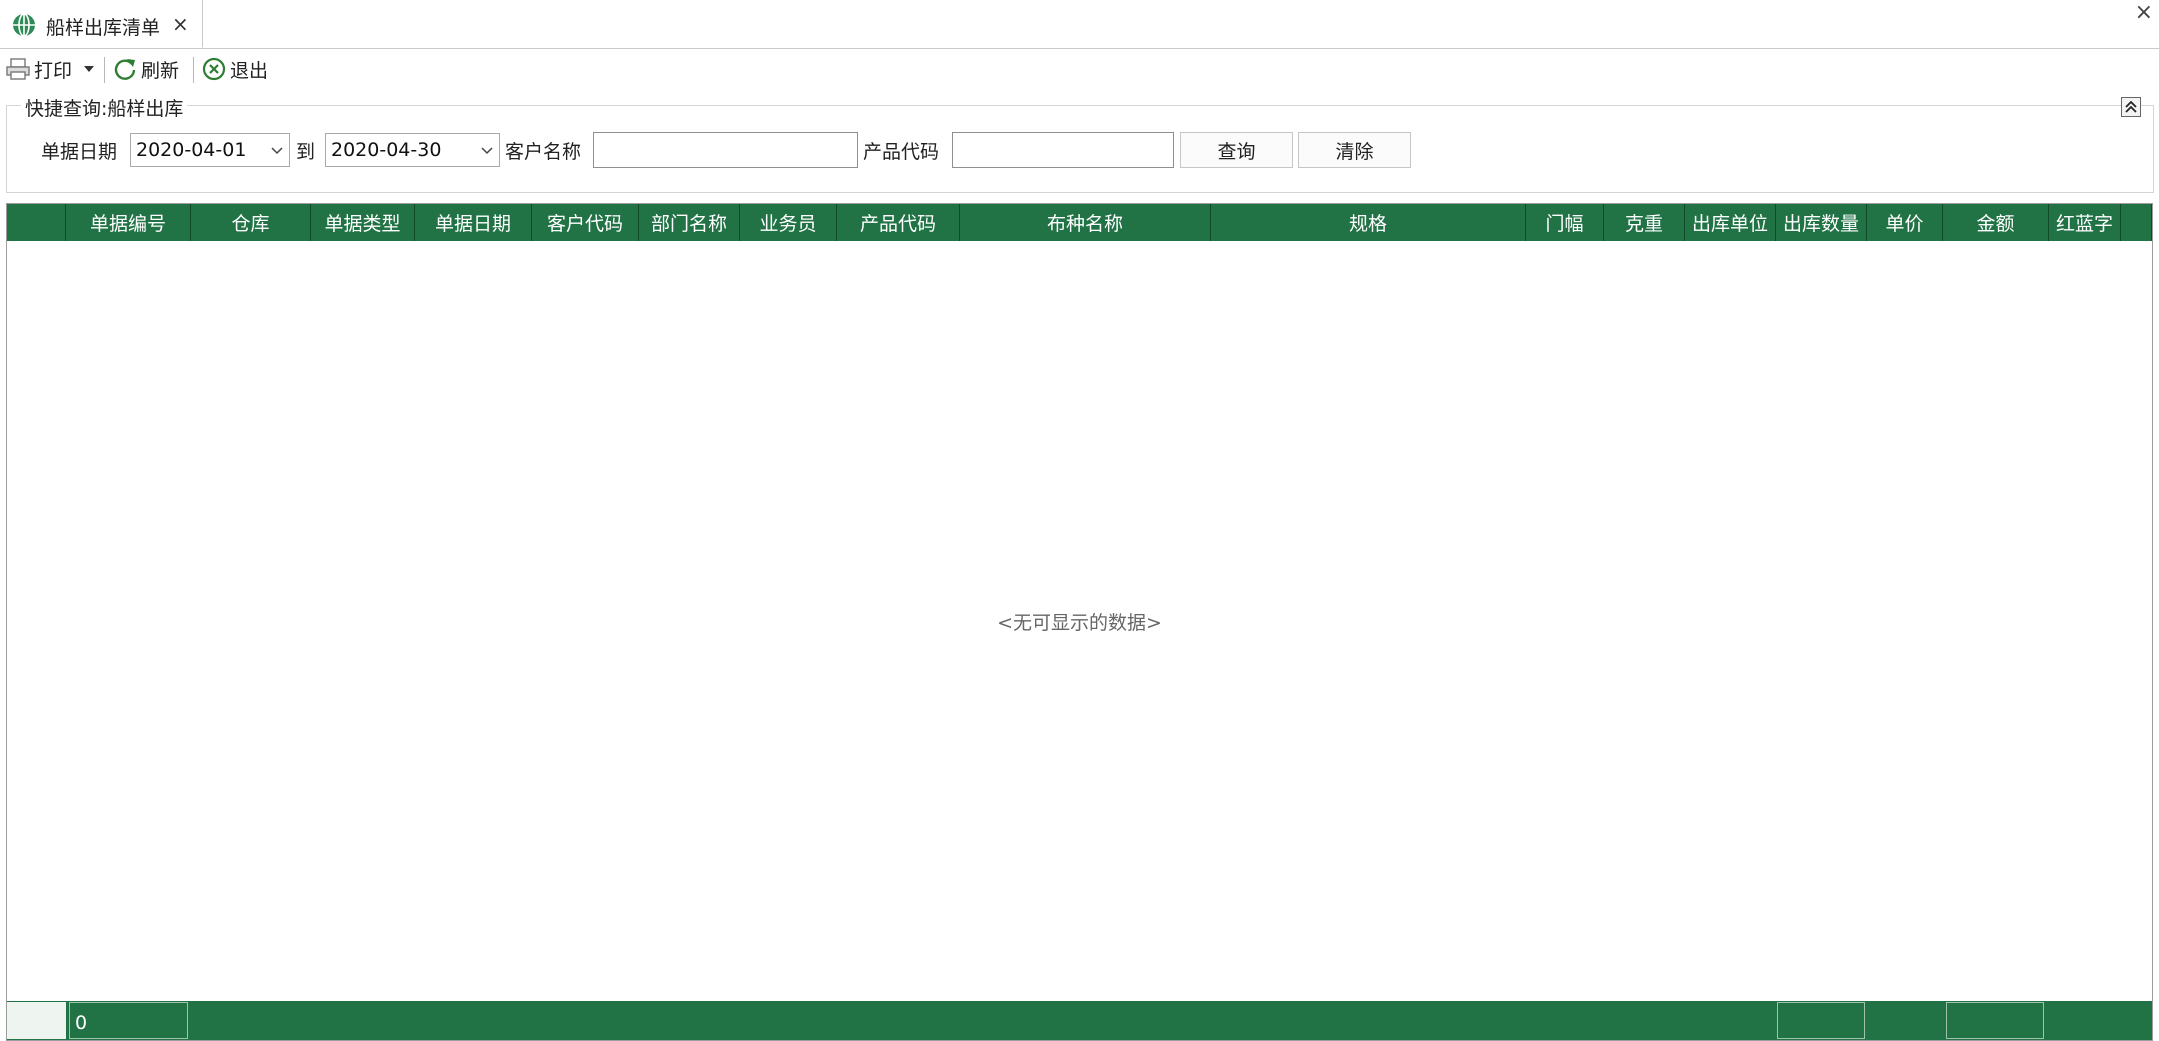 The height and width of the screenshot is (1041, 2159). I want to click on column-header: 单价, so click(1905, 222).